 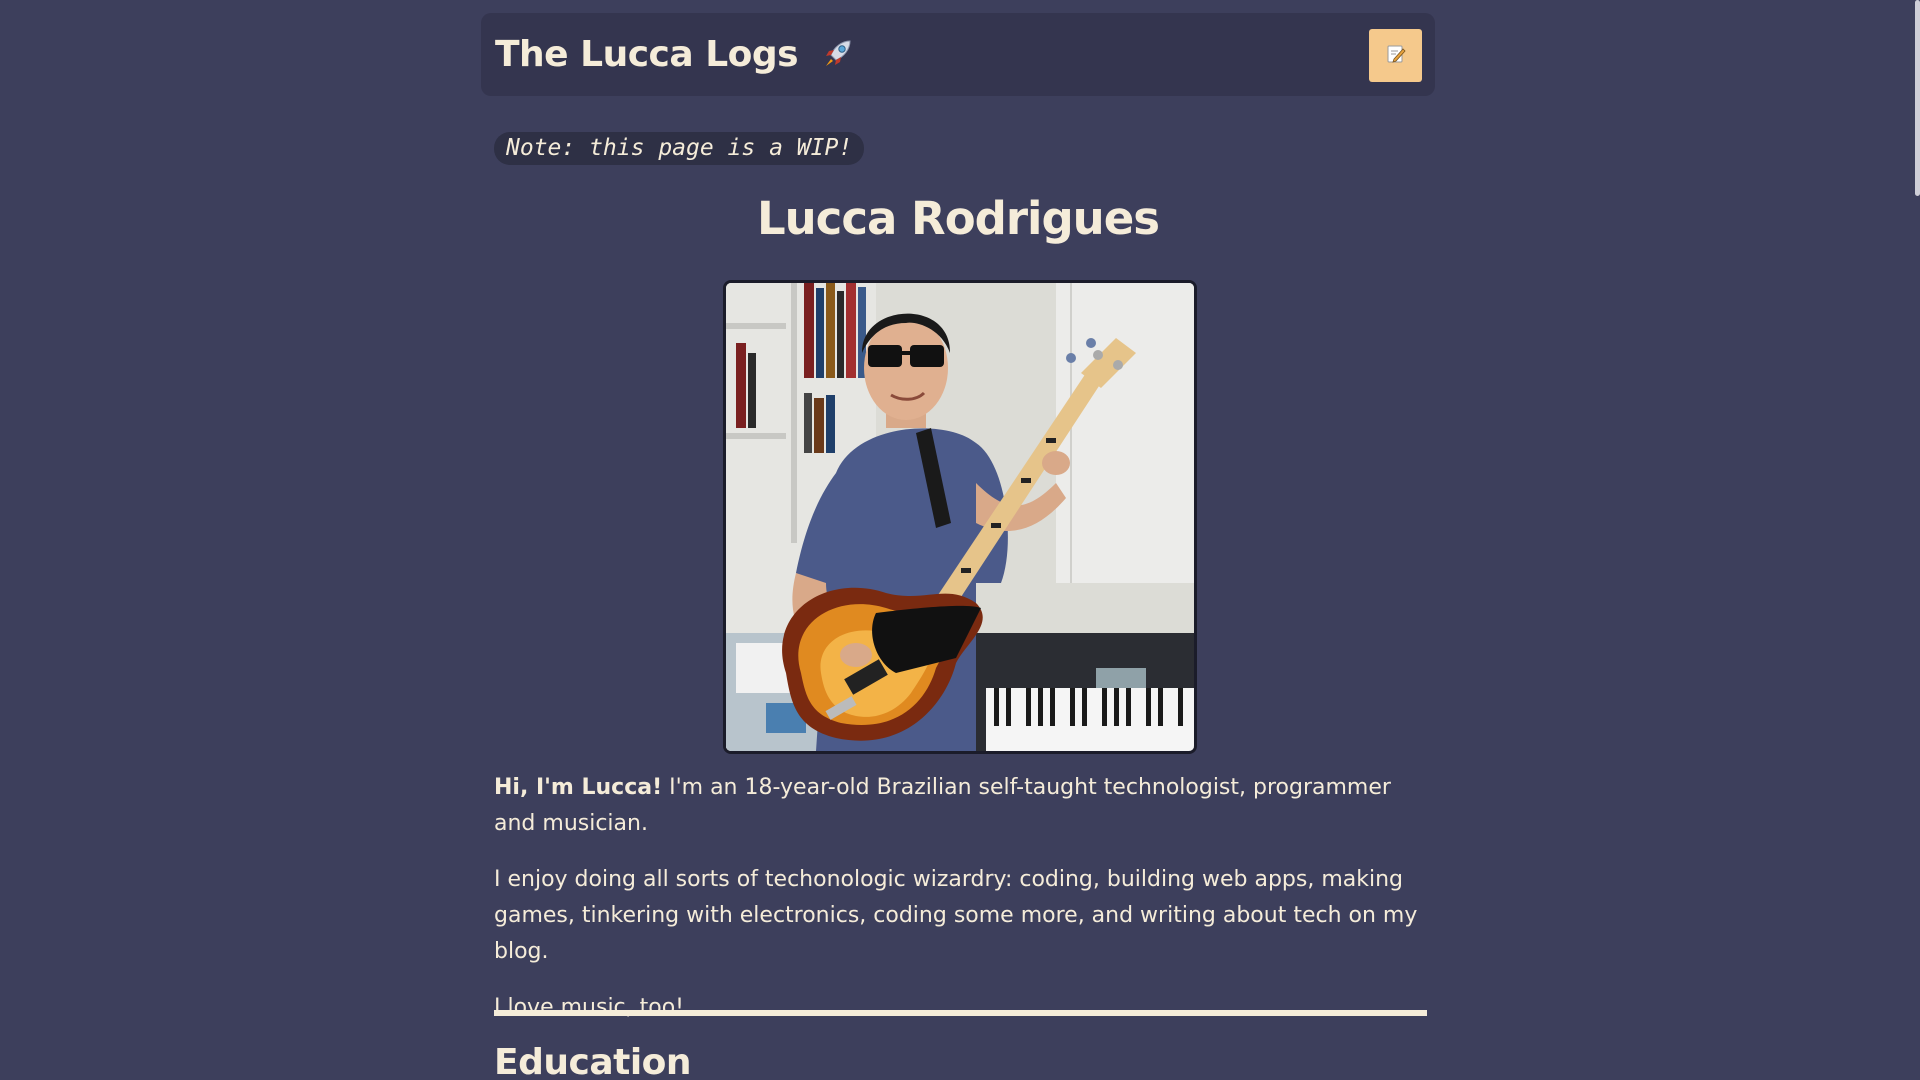 I want to click on site-header: The Lucca Logs, so click(x=958, y=54).